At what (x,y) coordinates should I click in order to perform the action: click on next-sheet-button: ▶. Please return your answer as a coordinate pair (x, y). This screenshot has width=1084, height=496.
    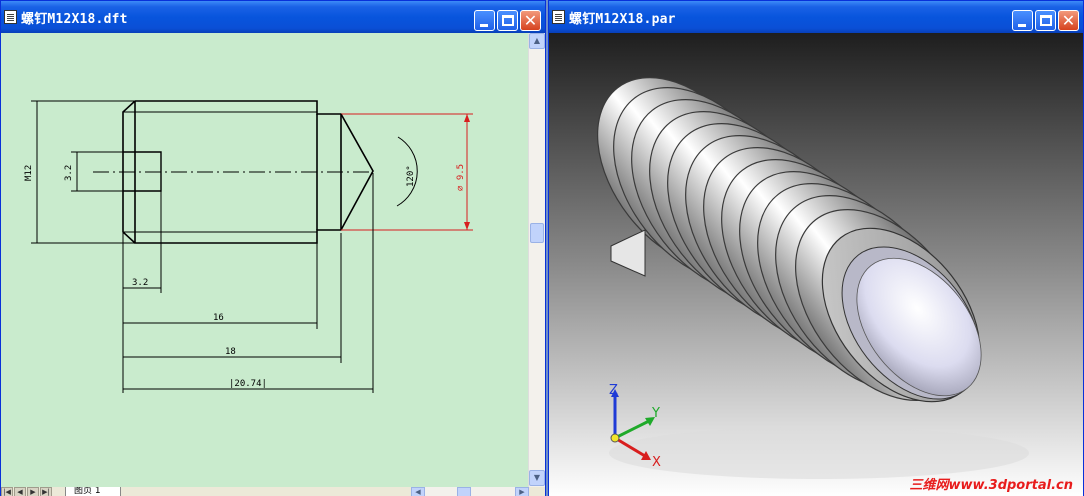
    Looking at the image, I should click on (33, 491).